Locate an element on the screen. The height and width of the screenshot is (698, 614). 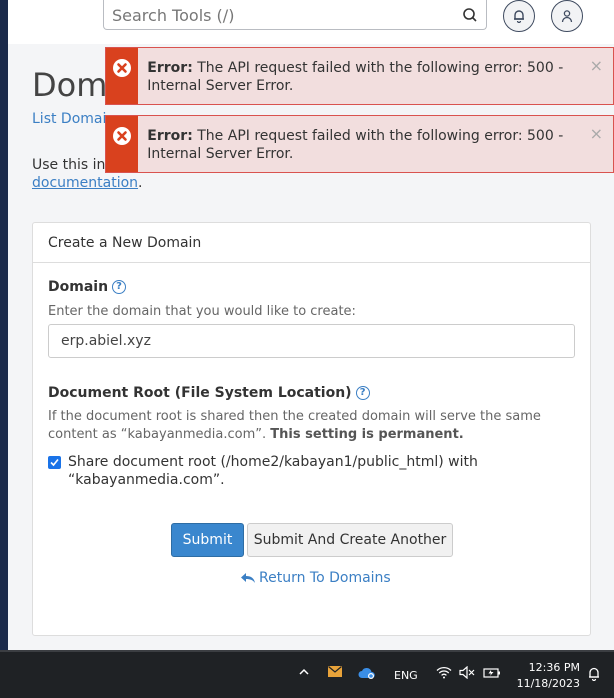
docroot-label-row: Document Root (File System Location)? is located at coordinates (209, 393).